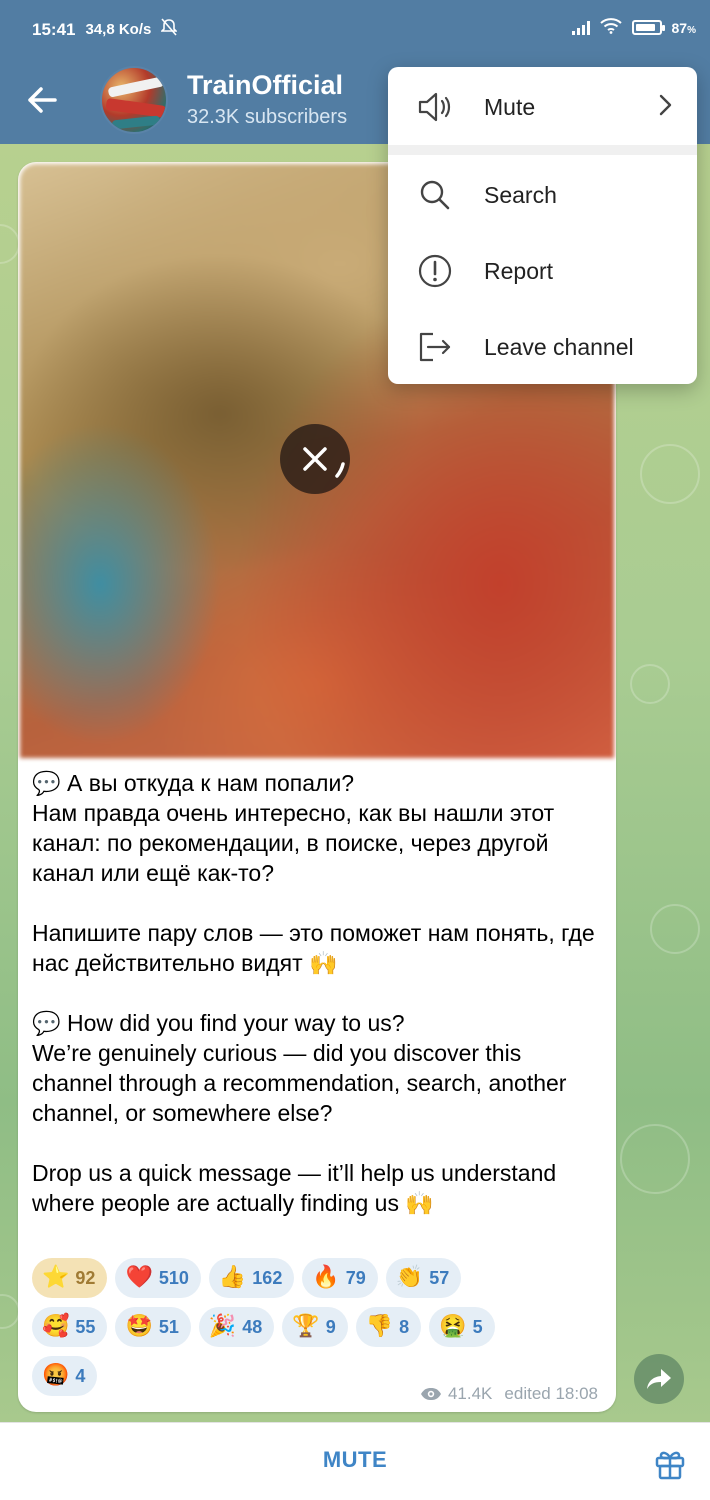 Image resolution: width=710 pixels, height=1500 pixels. I want to click on reaction-count: 8, so click(404, 1326).